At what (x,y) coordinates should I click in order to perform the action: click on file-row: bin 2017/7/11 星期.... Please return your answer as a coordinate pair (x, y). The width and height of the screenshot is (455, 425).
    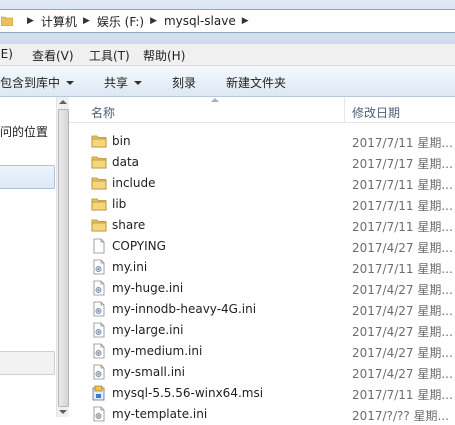
    Looking at the image, I should click on (262, 141).